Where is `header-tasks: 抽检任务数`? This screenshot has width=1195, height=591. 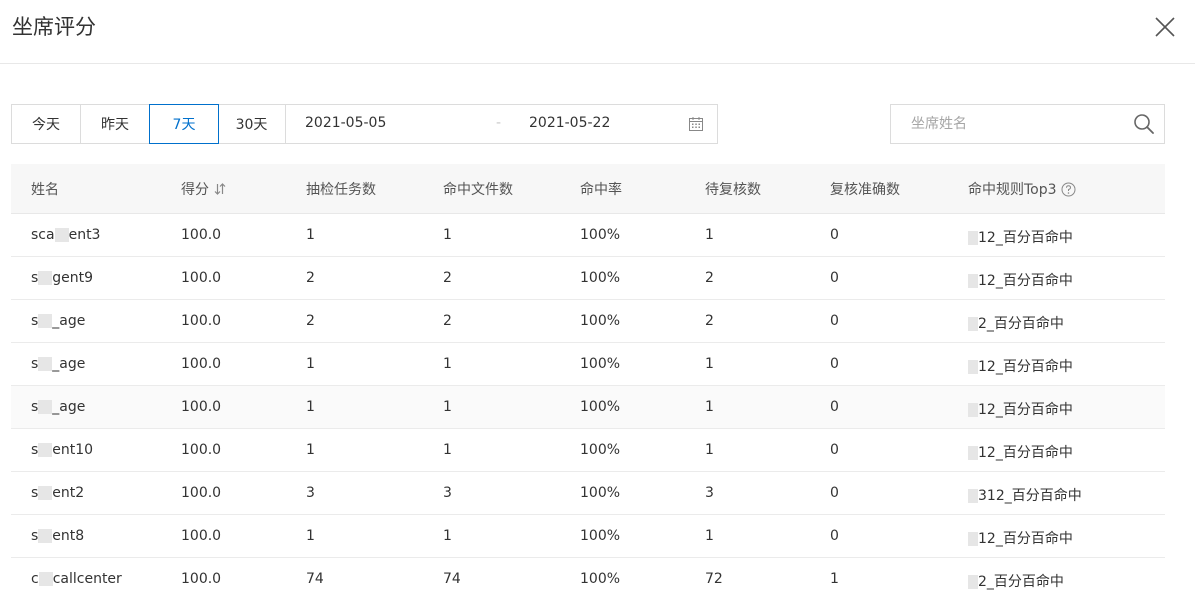
header-tasks: 抽检任务数 is located at coordinates (341, 190).